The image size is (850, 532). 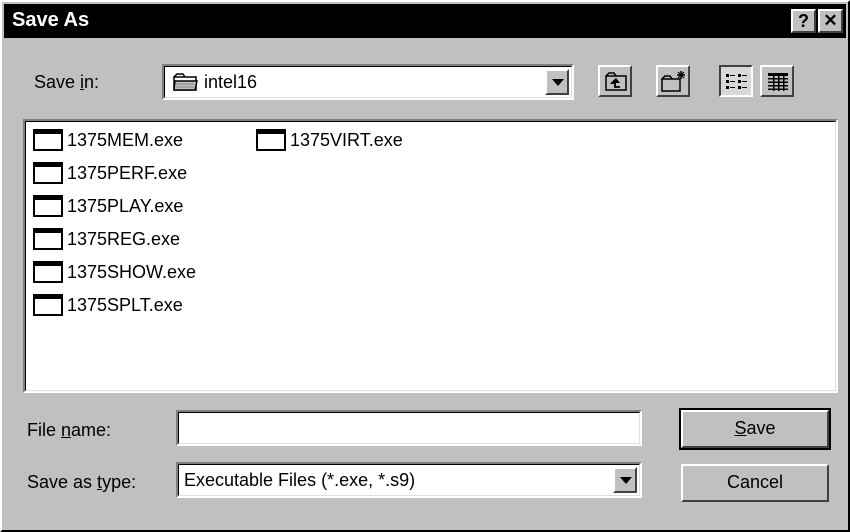 I want to click on save-in-label: Save in:, so click(x=67, y=82).